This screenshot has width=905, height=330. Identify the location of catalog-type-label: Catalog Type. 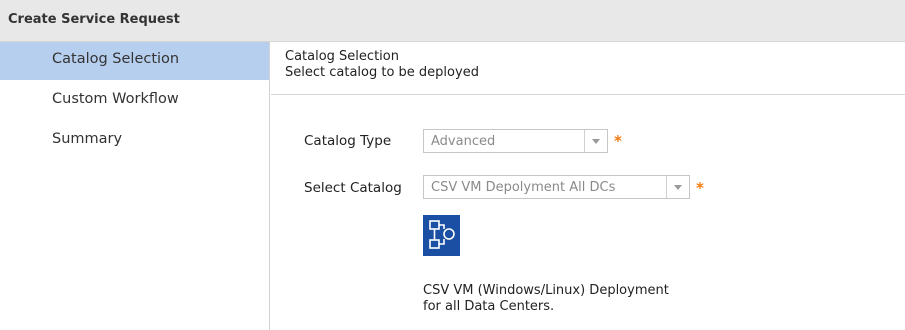
(348, 141).